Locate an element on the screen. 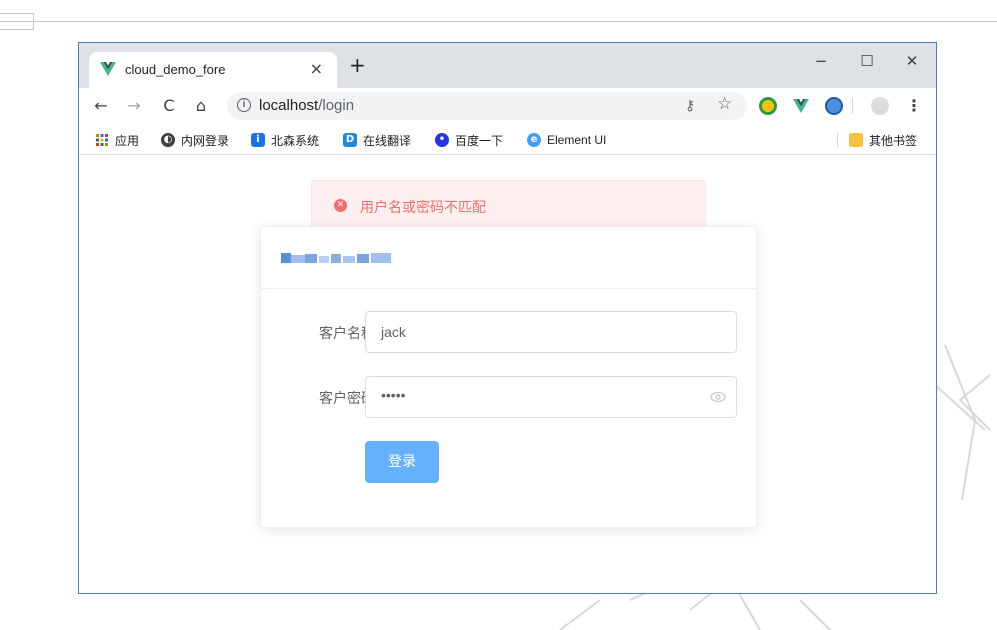  bookmark-star-icon: ☆ is located at coordinates (724, 104).